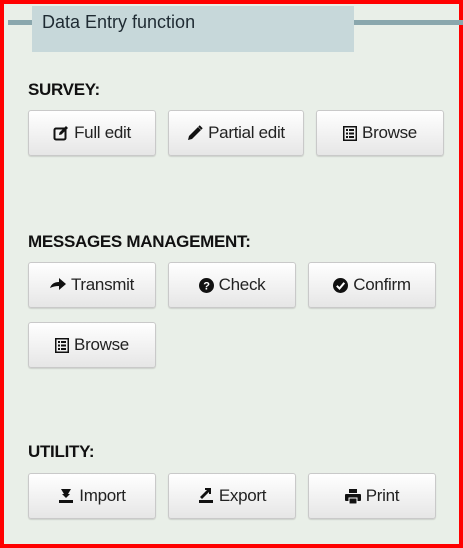  Describe the element at coordinates (102, 495) in the screenshot. I see `import-label: Import` at that location.